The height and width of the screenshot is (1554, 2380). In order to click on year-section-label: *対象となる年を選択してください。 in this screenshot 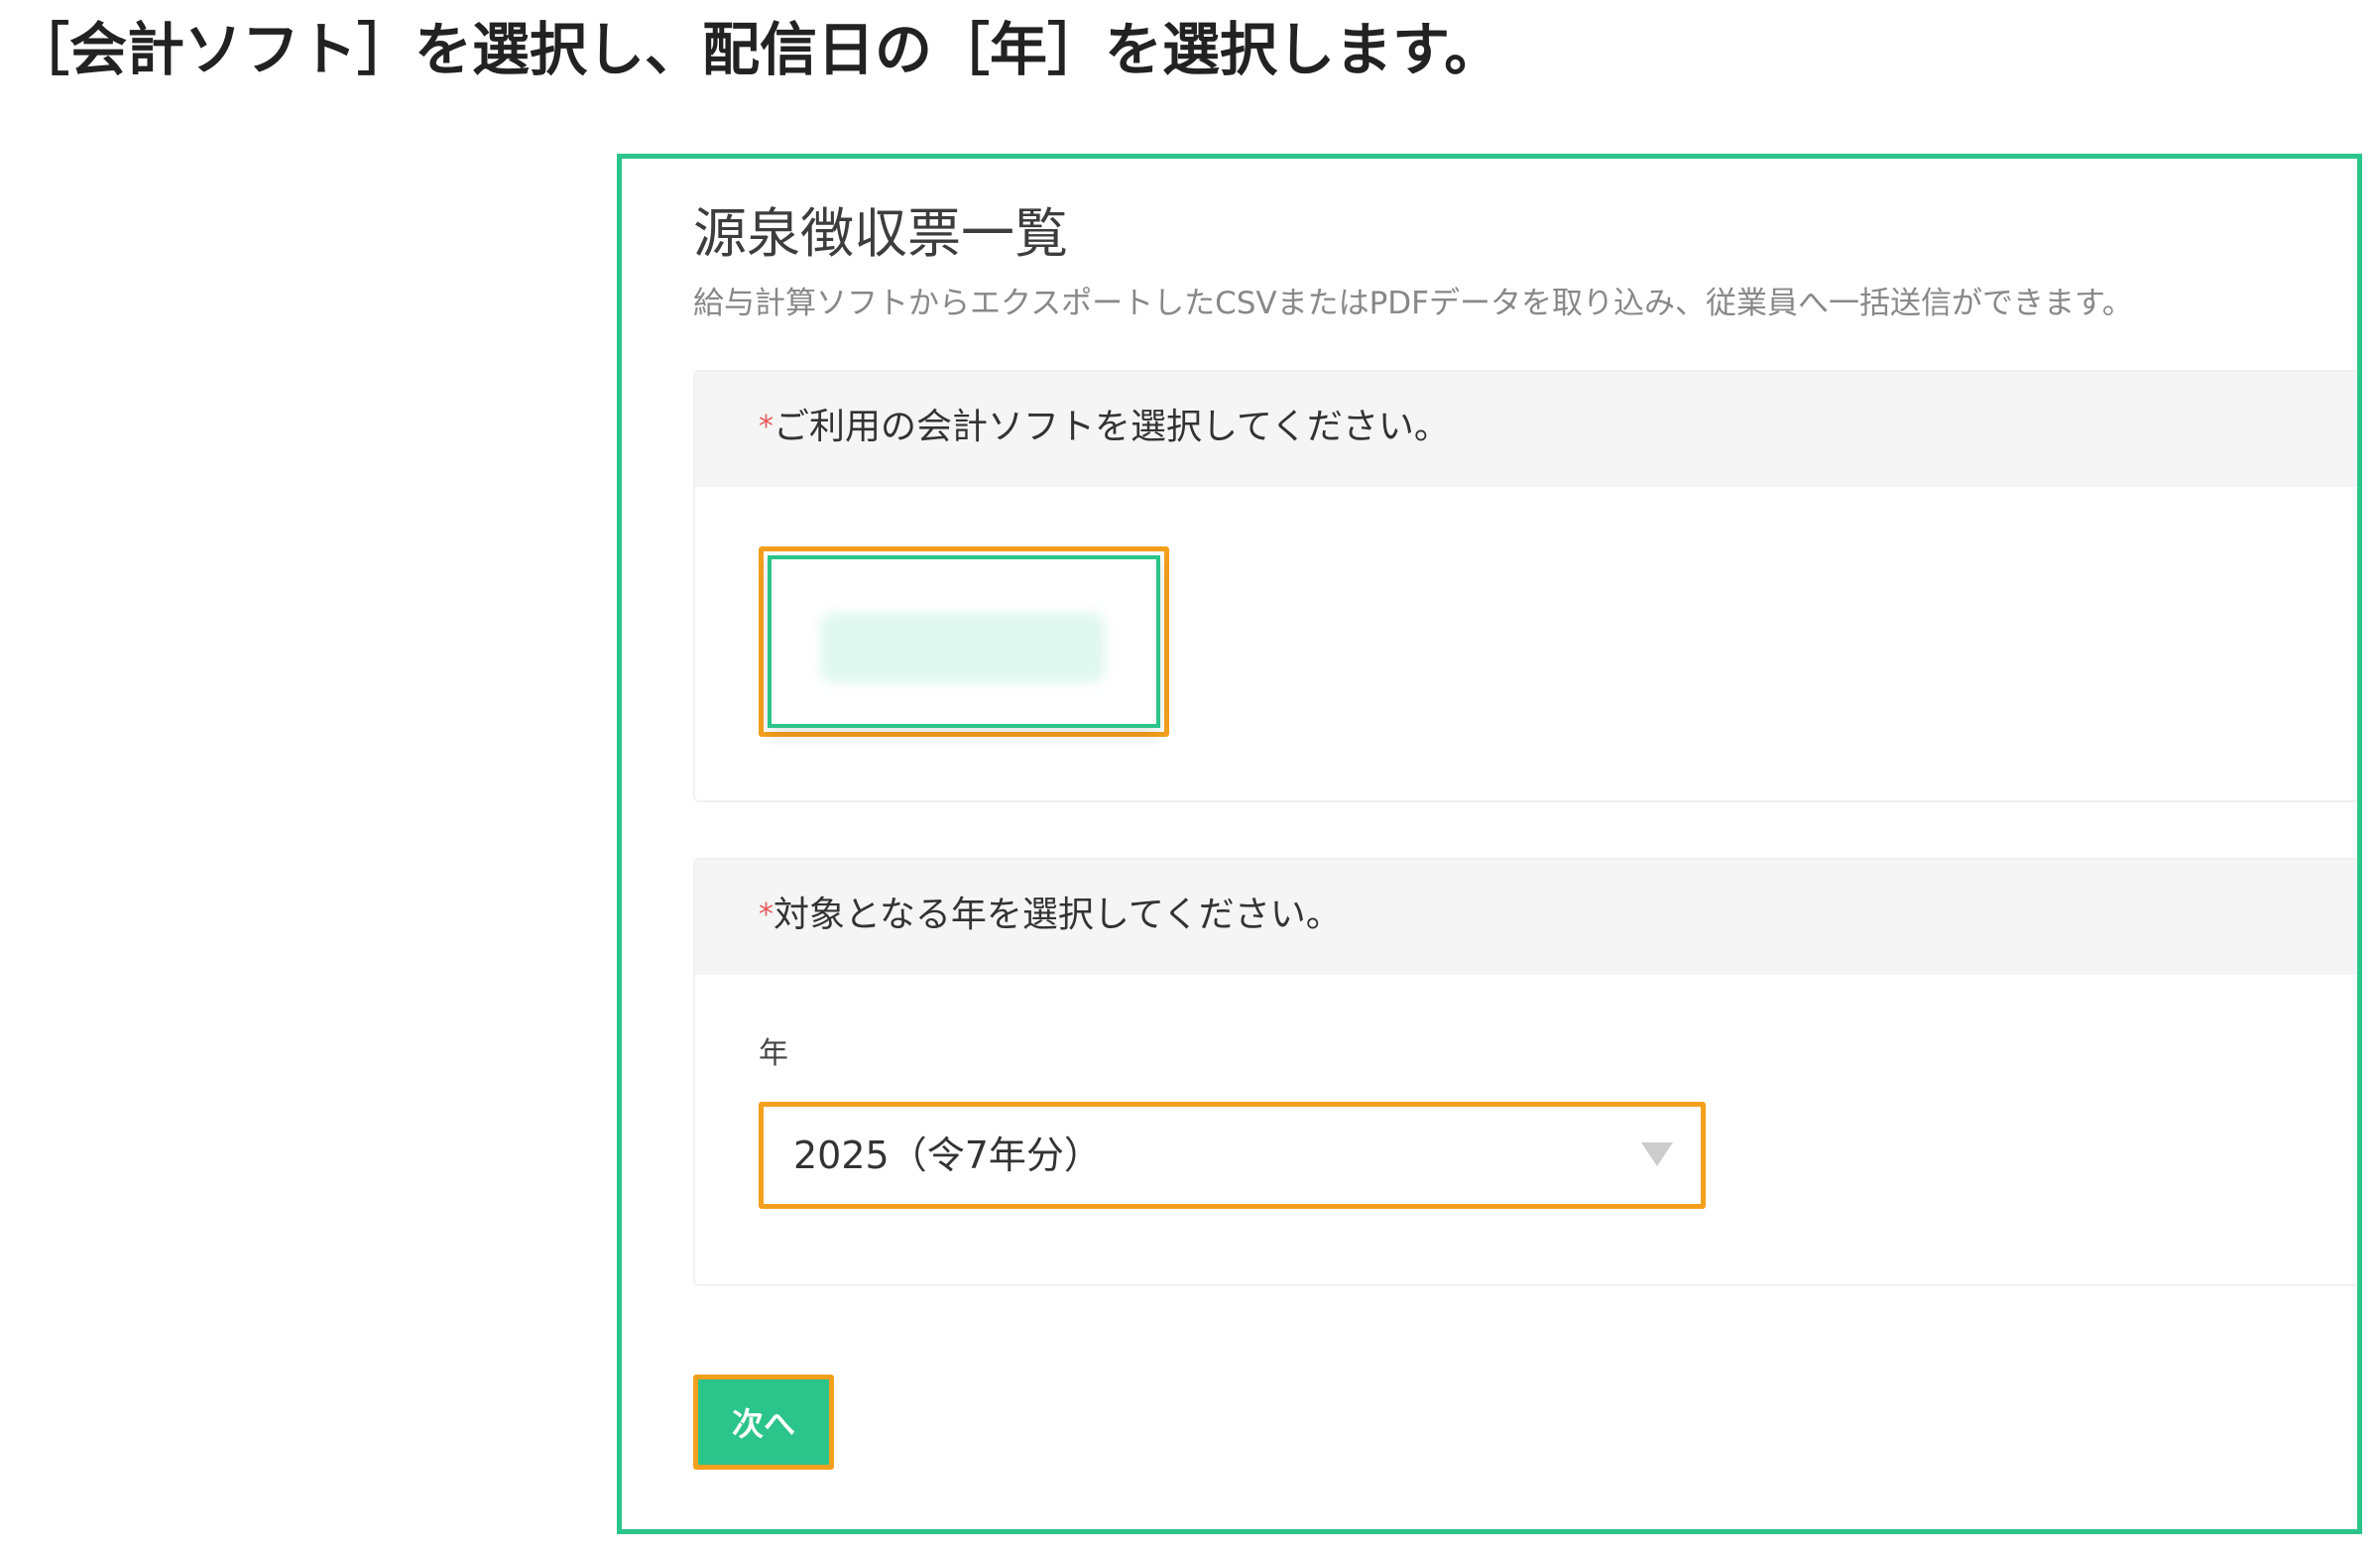, I will do `click(1050, 915)`.